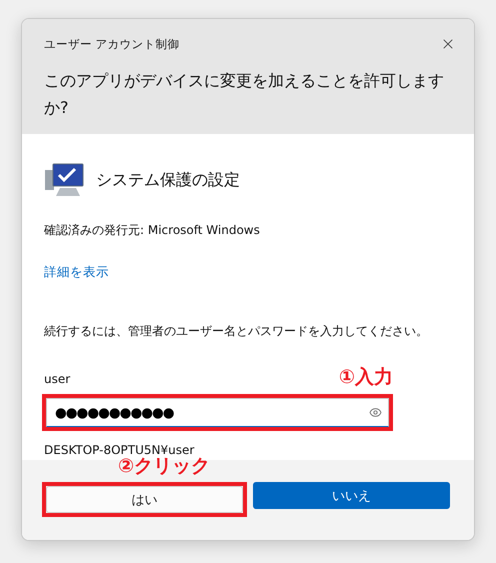  What do you see at coordinates (76, 272) in the screenshot?
I see `details-link: 詳細を表示` at bounding box center [76, 272].